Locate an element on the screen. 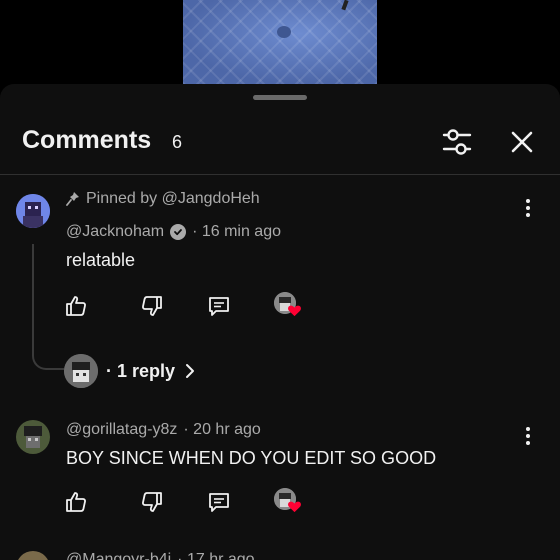 This screenshot has width=560, height=560. reply-author-avatar is located at coordinates (81, 371).